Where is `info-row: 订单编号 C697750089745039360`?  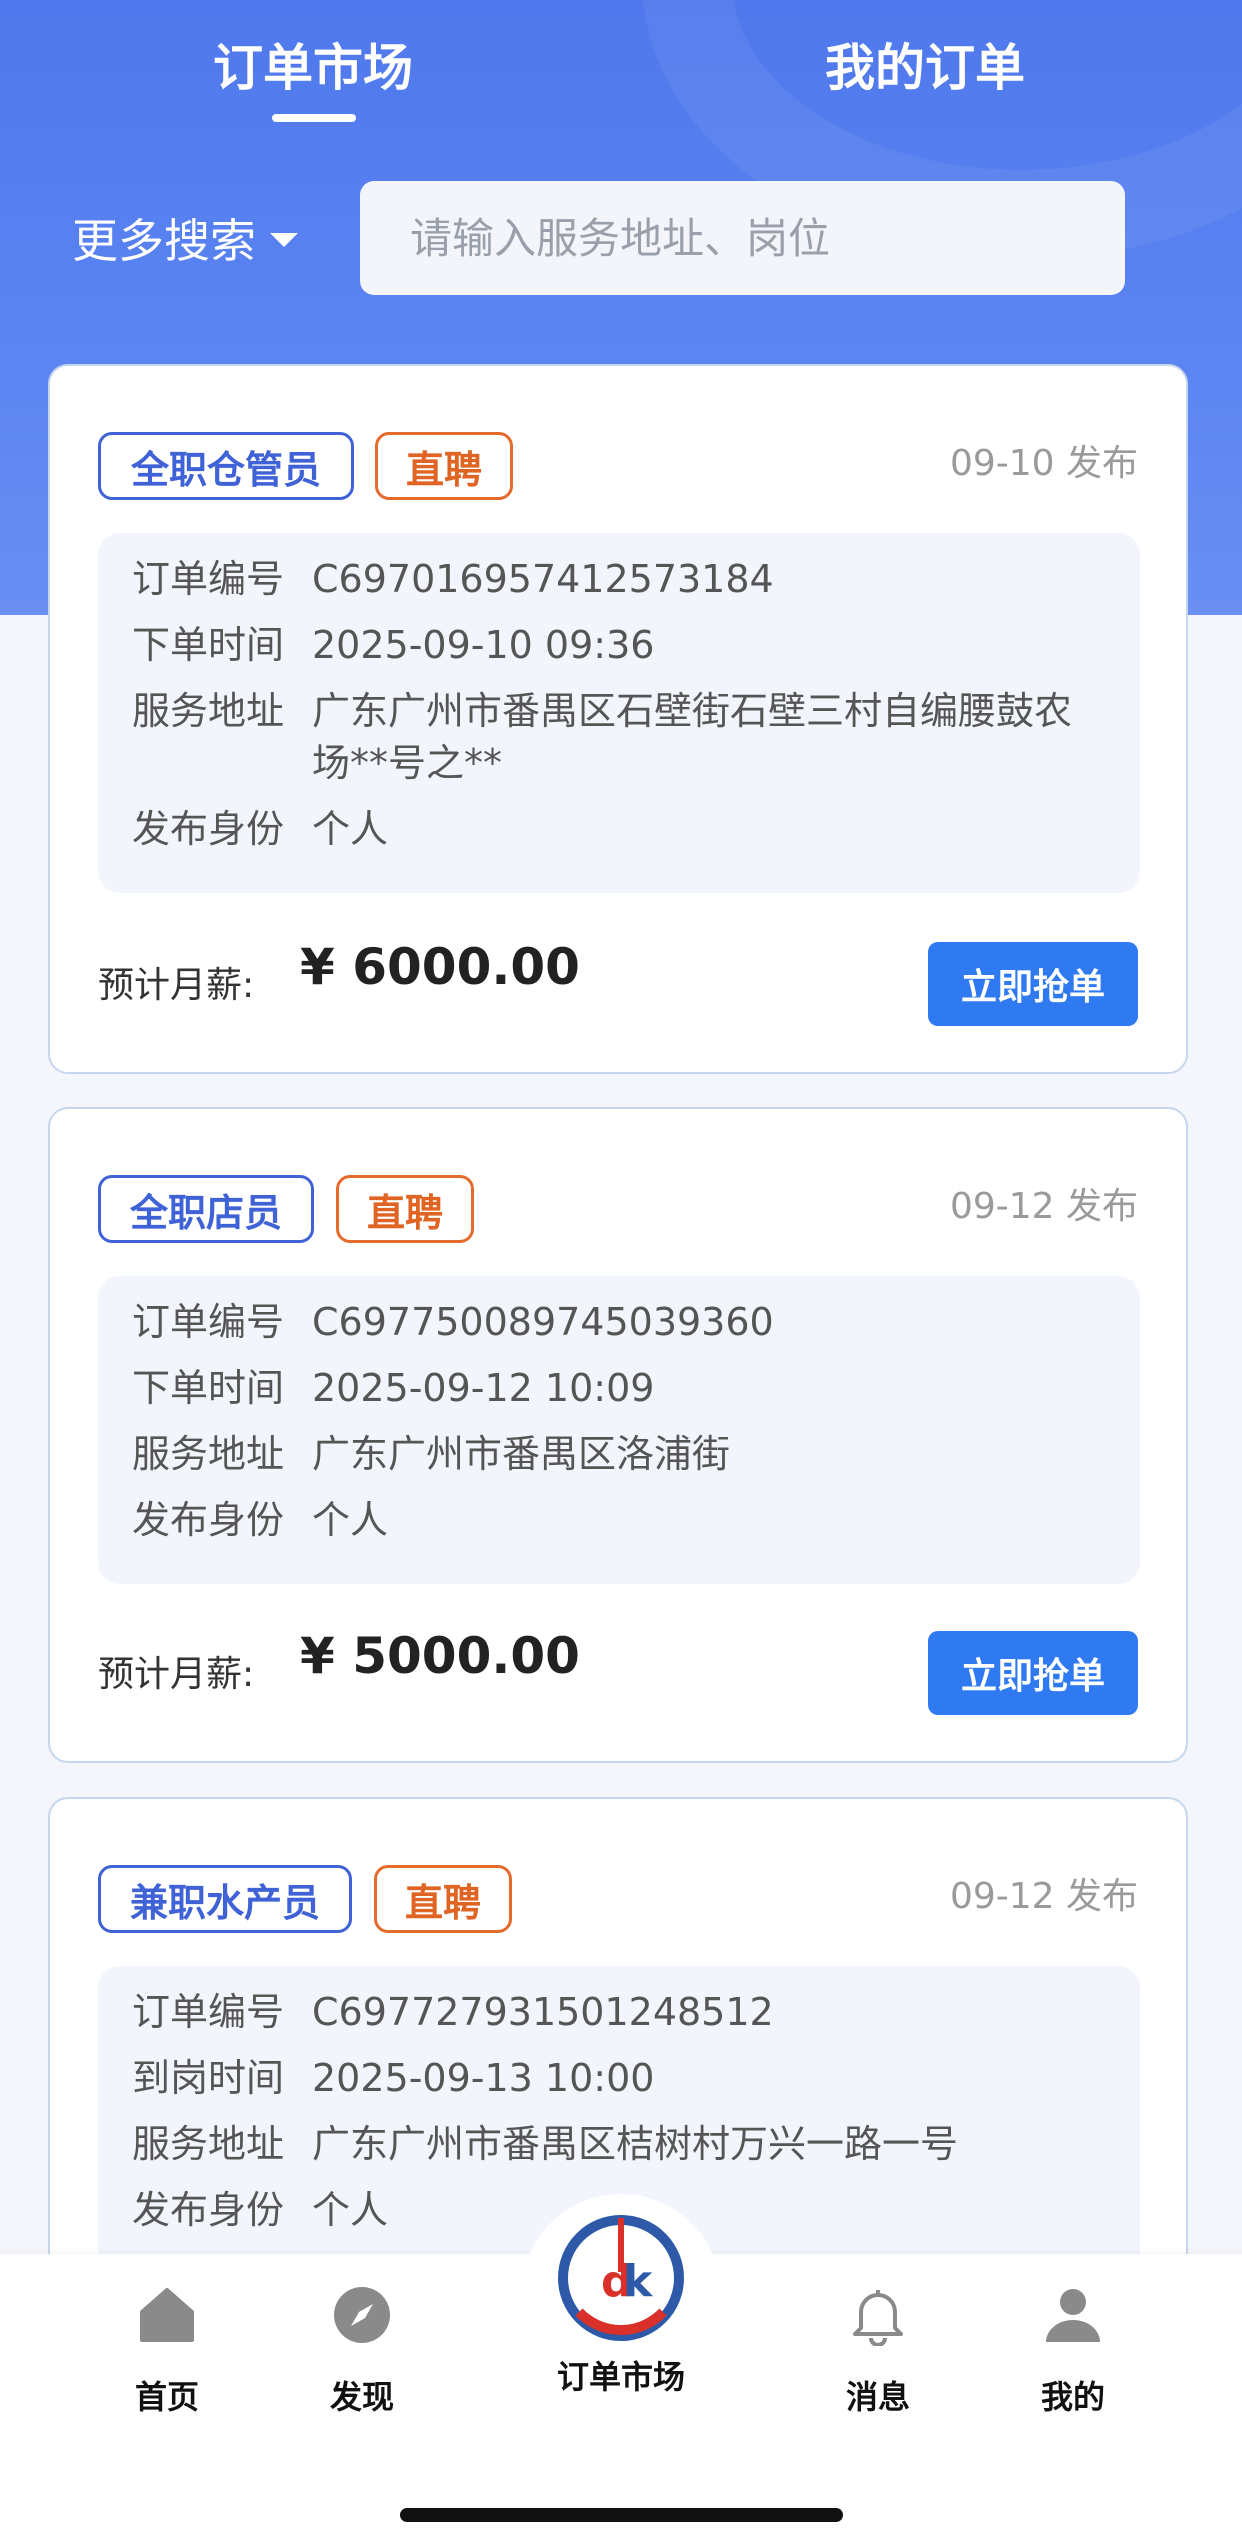 info-row: 订单编号 C697750089745039360 is located at coordinates (619, 1322).